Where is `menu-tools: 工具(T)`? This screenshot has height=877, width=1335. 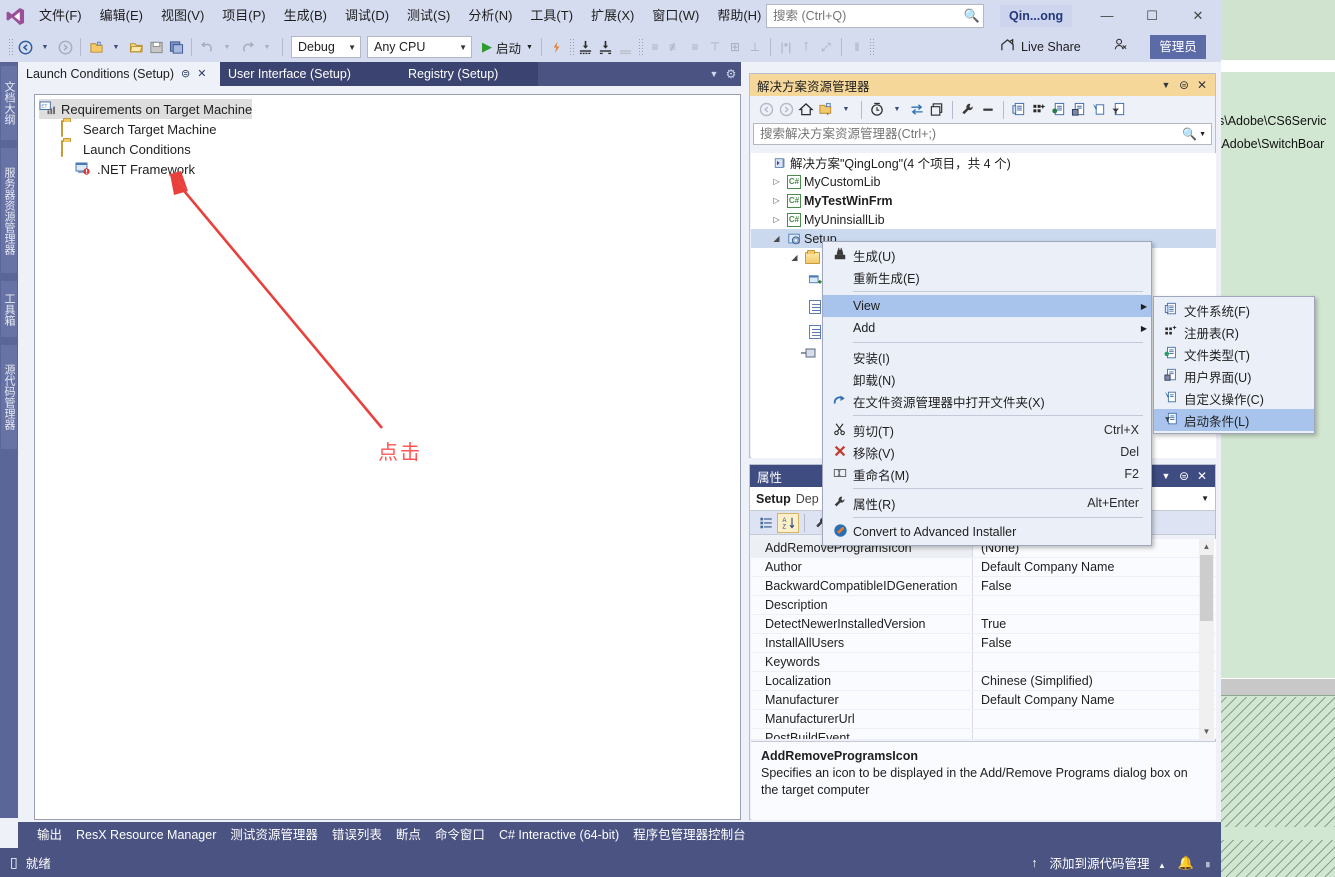 menu-tools: 工具(T) is located at coordinates (551, 16).